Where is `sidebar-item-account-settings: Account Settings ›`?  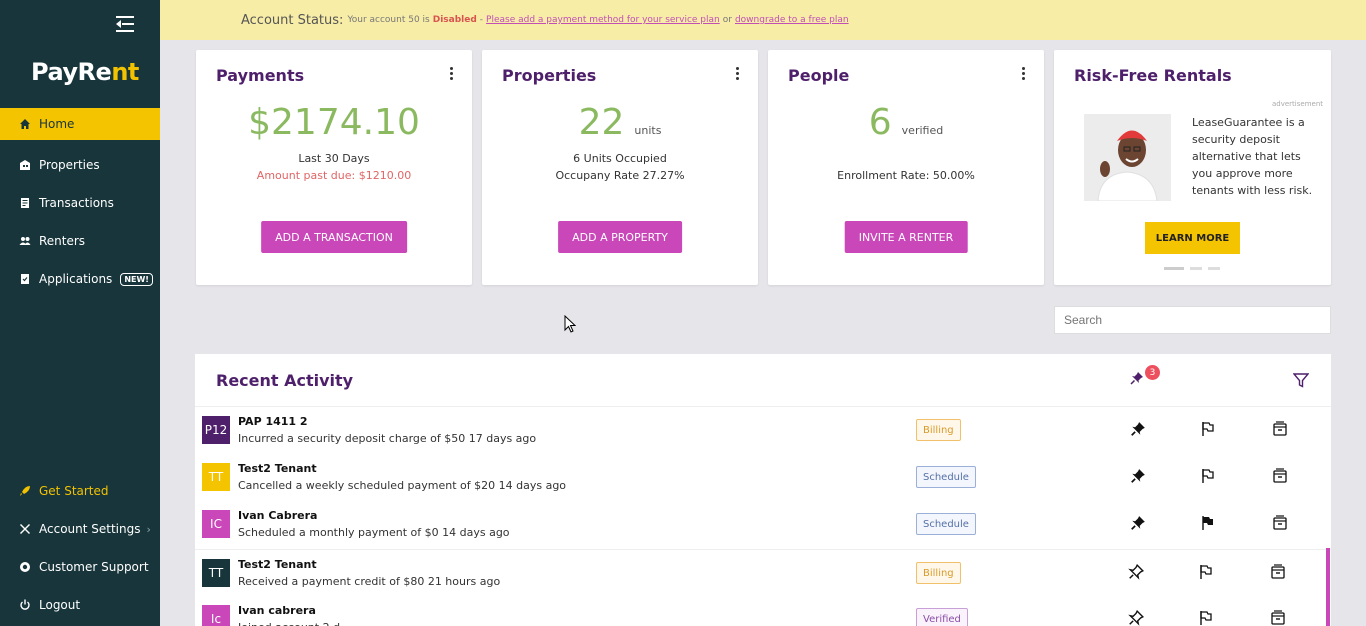
sidebar-item-account-settings: Account Settings › is located at coordinates (80, 529).